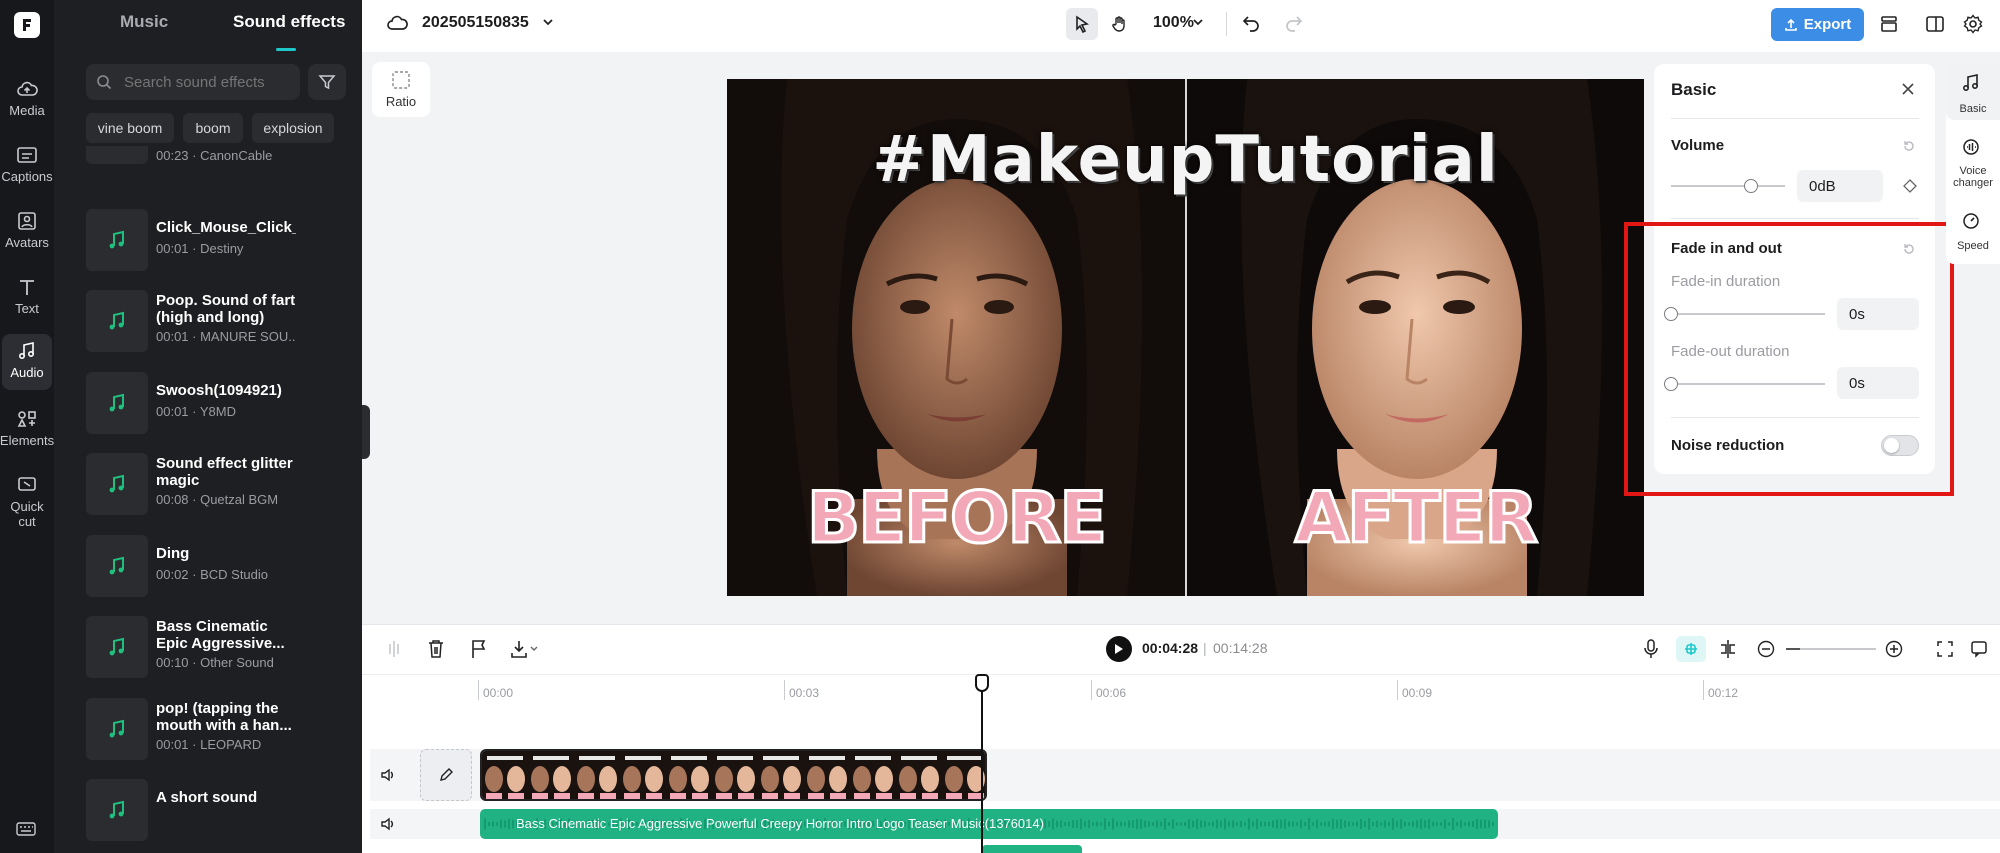  I want to click on keyframe-diamond-icon, so click(1910, 186).